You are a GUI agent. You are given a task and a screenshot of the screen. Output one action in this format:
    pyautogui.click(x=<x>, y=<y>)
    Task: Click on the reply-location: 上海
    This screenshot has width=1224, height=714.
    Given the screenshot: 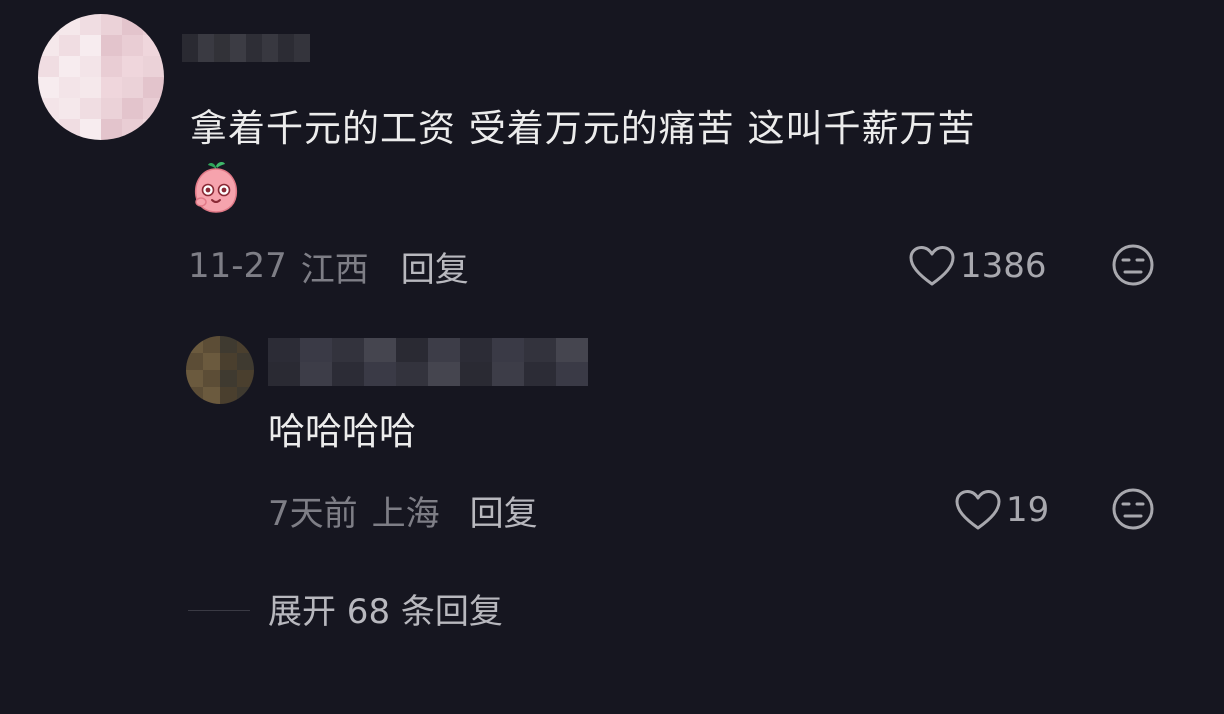 What is the action you would take?
    pyautogui.click(x=405, y=513)
    